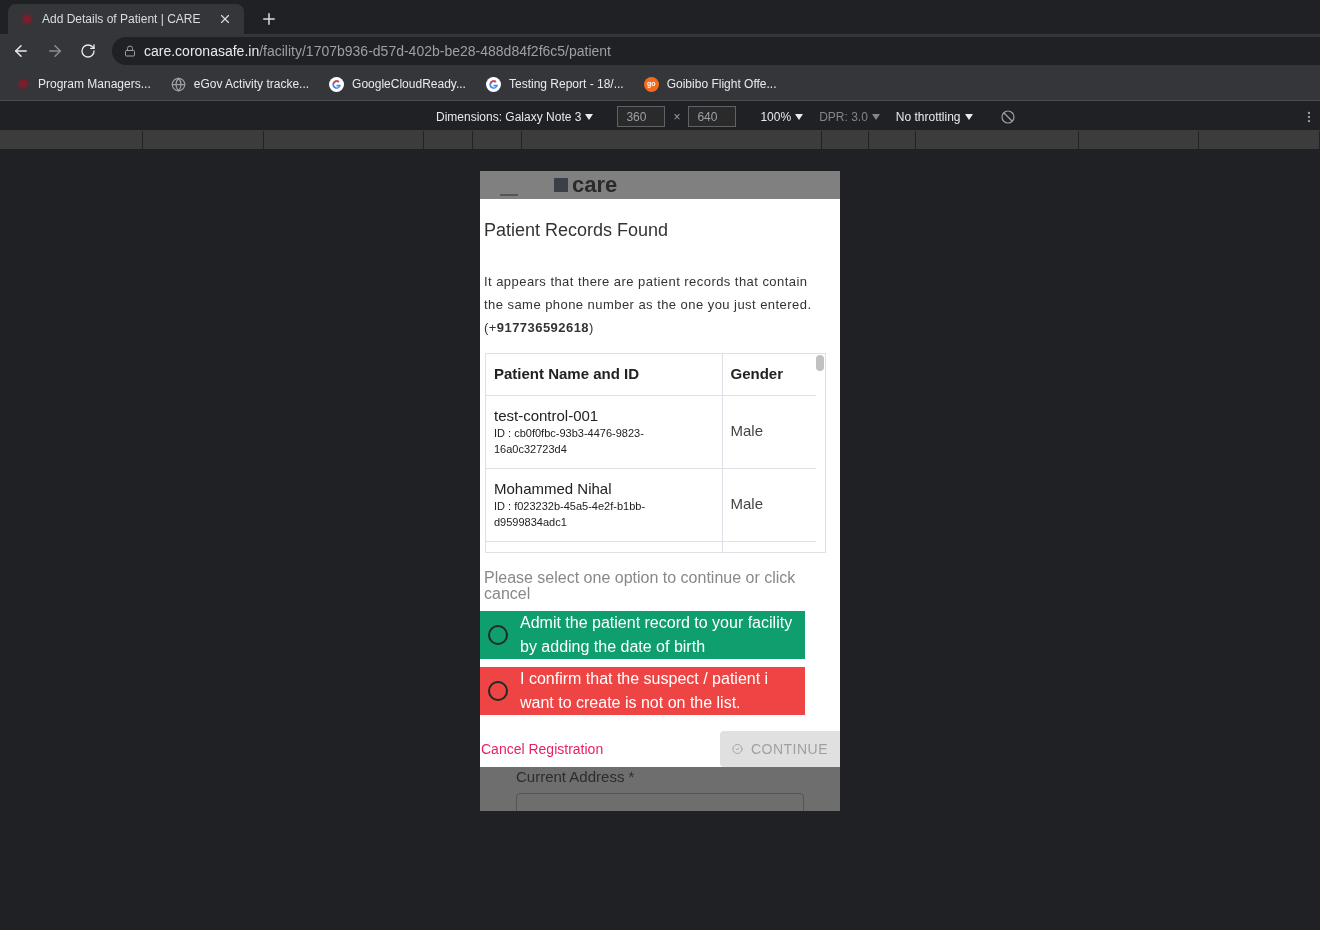 The height and width of the screenshot is (930, 1320). I want to click on dialog-title: Patient Records Found, so click(577, 230).